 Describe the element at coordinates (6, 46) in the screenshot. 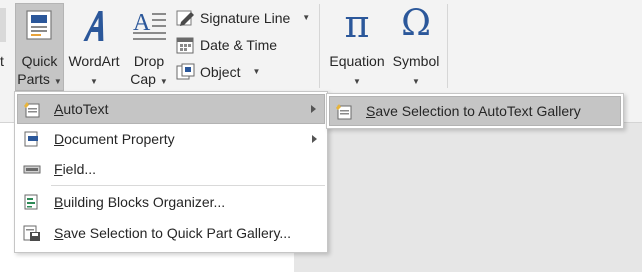

I see `partial-left-button: t` at that location.